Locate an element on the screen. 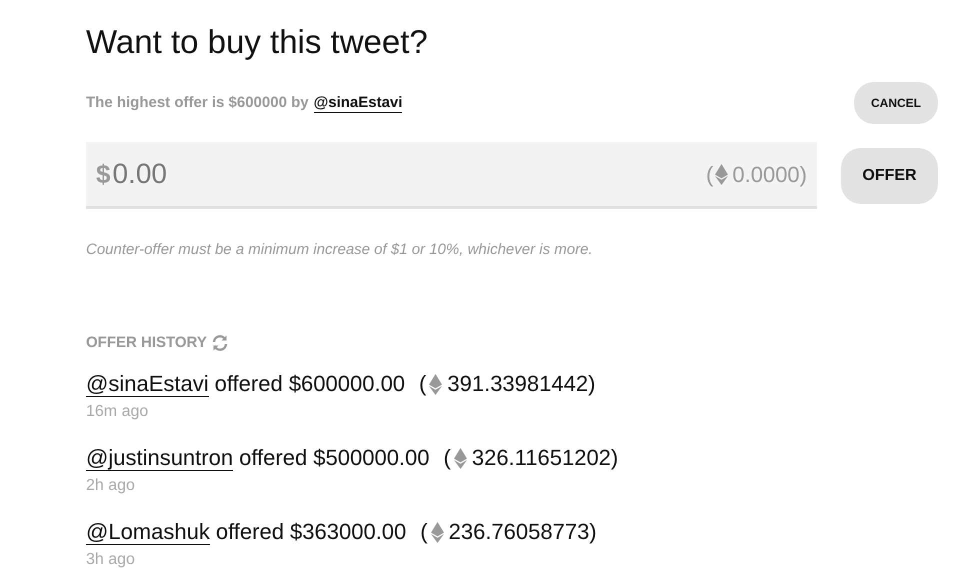 This screenshot has width=968, height=580. offer-button: OFFER is located at coordinates (889, 176).